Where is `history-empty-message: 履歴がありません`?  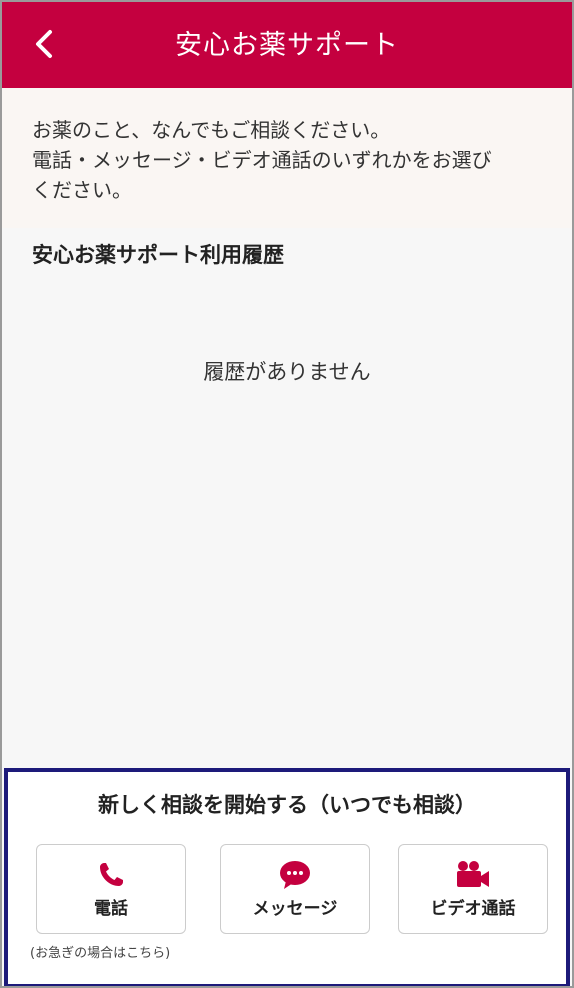 history-empty-message: 履歴がありません is located at coordinates (287, 372).